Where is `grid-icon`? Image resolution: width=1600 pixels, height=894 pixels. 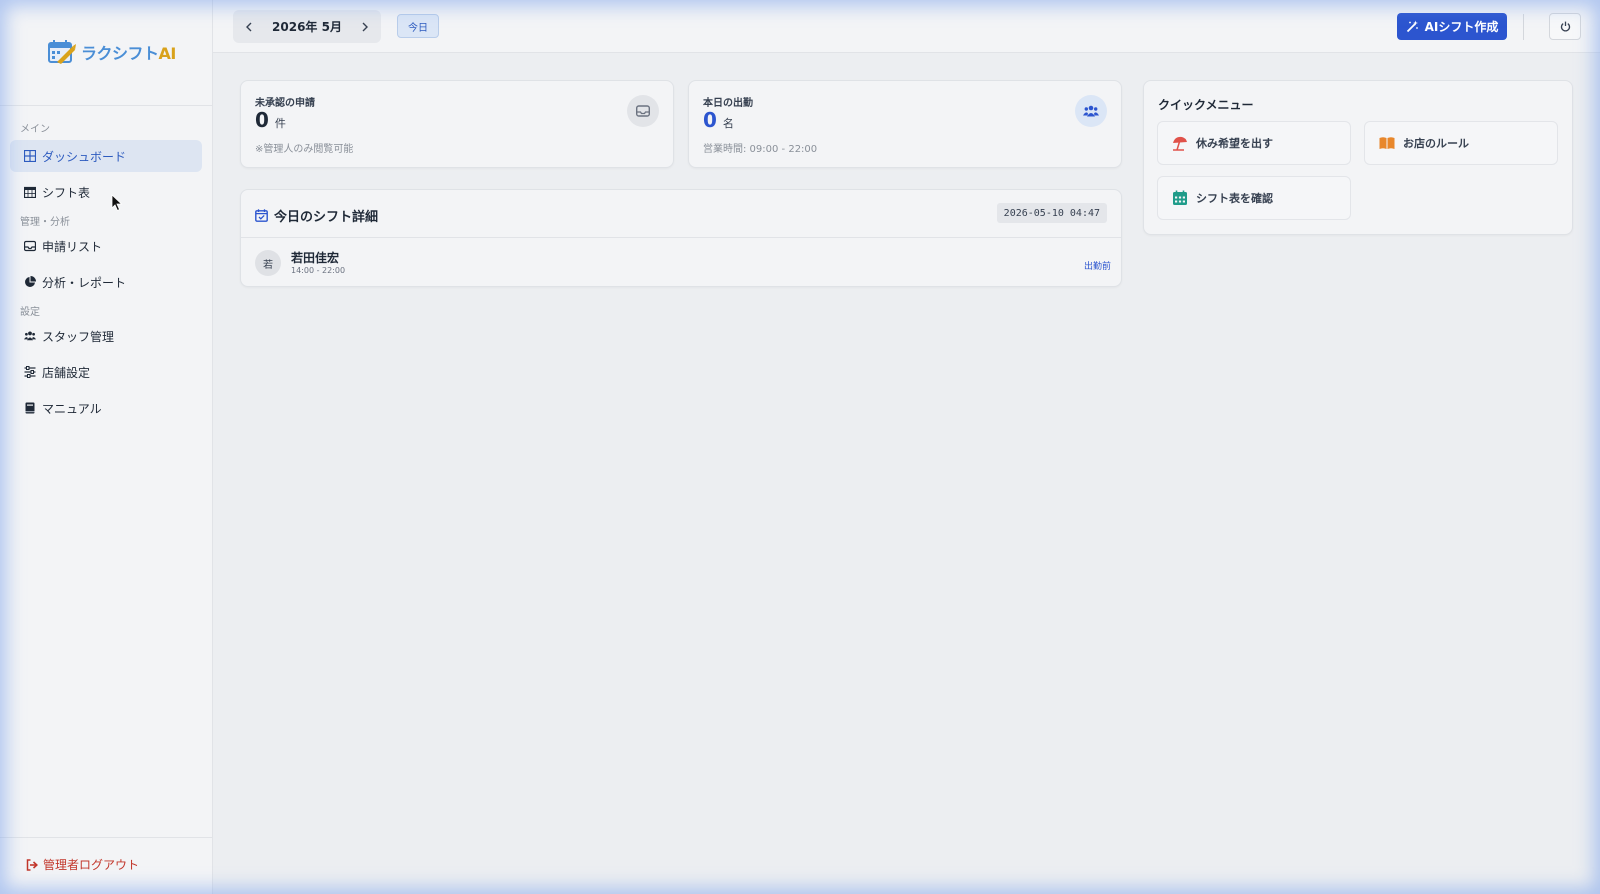
grid-icon is located at coordinates (30, 156).